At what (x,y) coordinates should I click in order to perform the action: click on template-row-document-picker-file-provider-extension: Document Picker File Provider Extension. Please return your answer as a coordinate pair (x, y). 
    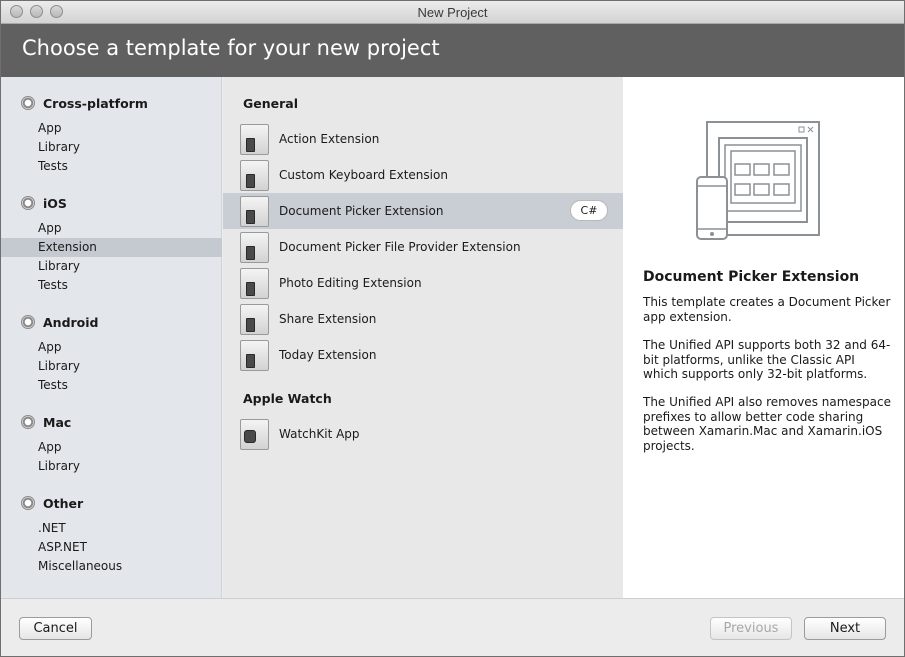
    Looking at the image, I should click on (423, 247).